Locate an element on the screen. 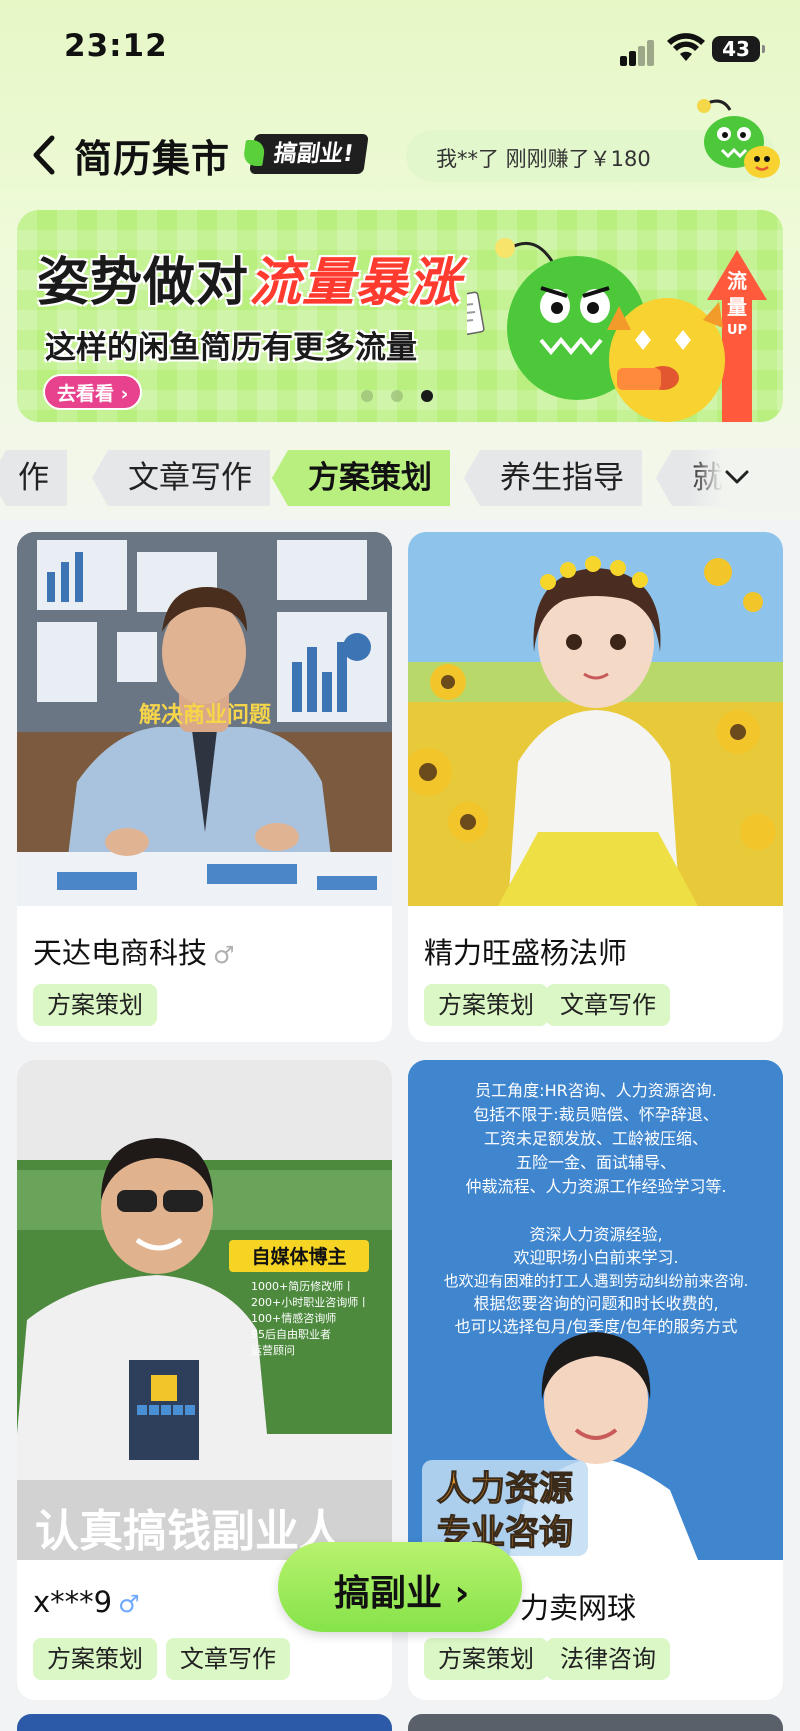 The image size is (800, 1731). card-image-caption: 人力资源 is located at coordinates (505, 1489).